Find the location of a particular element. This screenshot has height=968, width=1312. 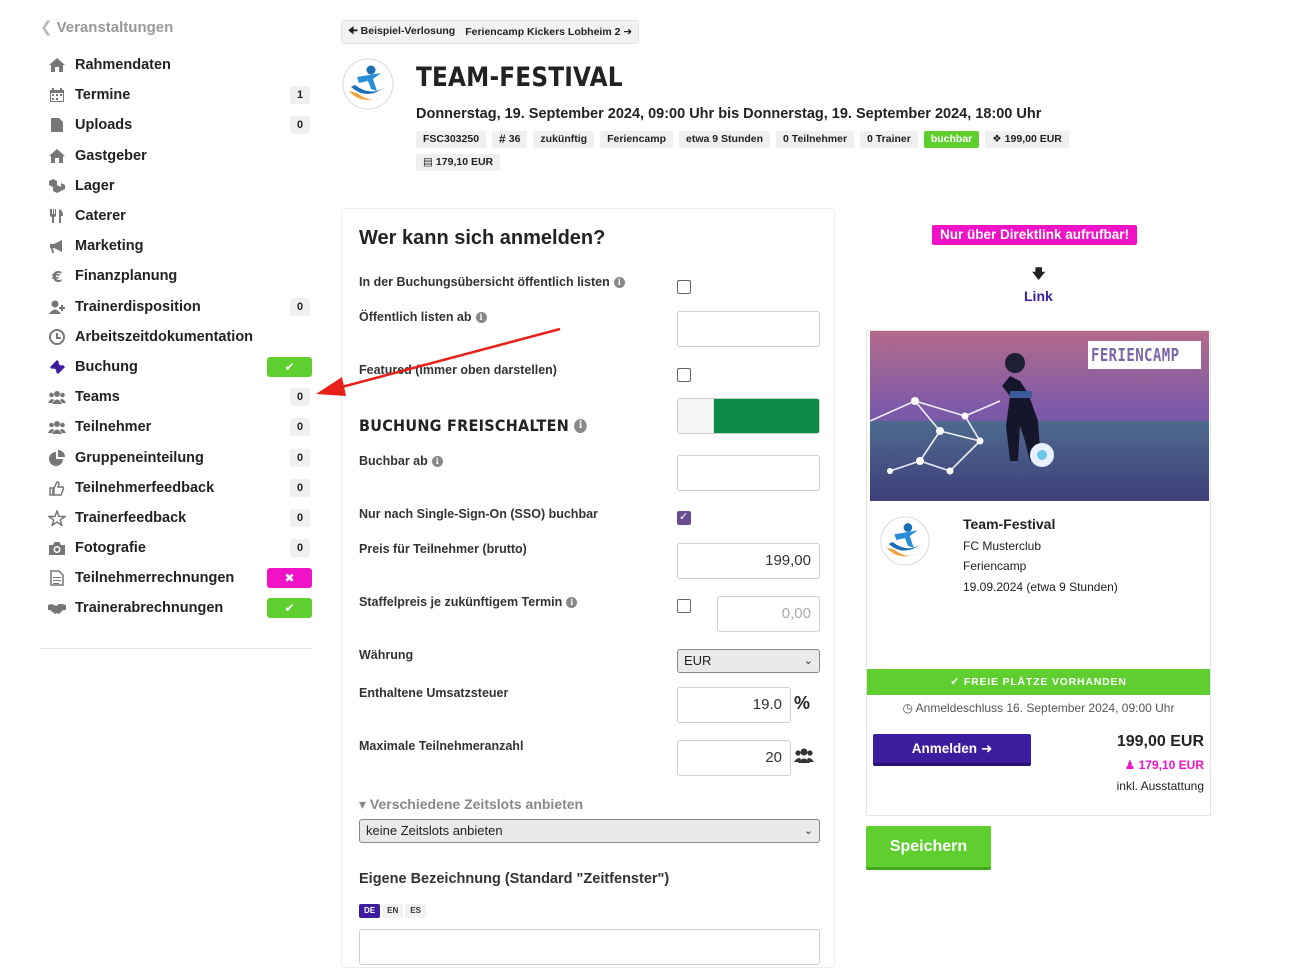

sidebar-item-lager: Lager is located at coordinates (176, 186).